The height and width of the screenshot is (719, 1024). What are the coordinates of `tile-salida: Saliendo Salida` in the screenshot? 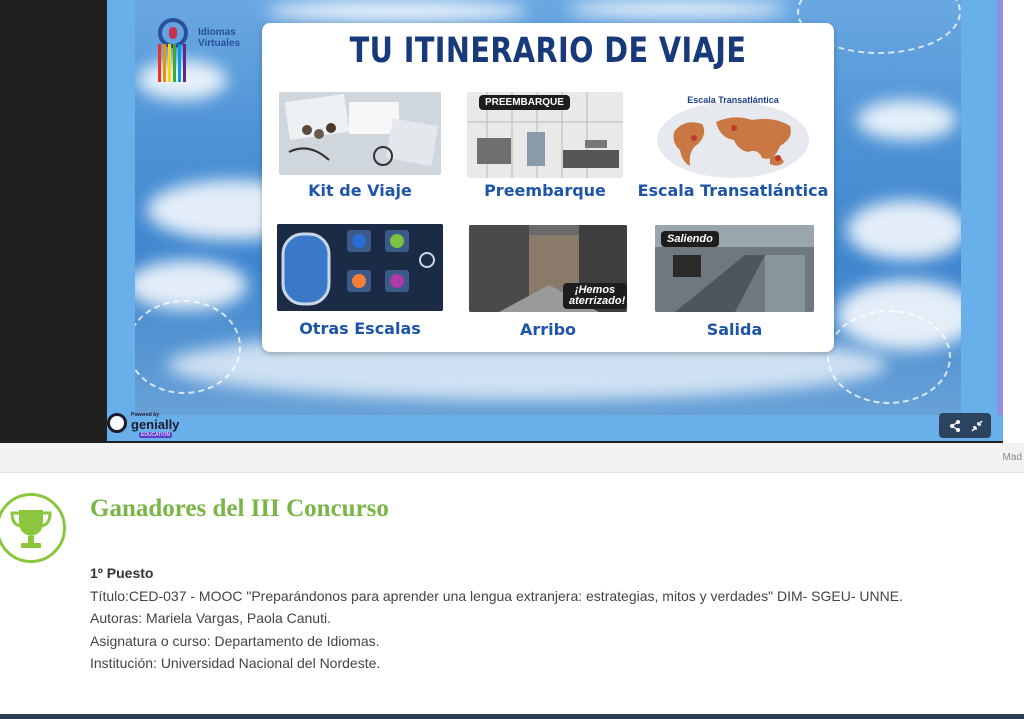 It's located at (734, 283).